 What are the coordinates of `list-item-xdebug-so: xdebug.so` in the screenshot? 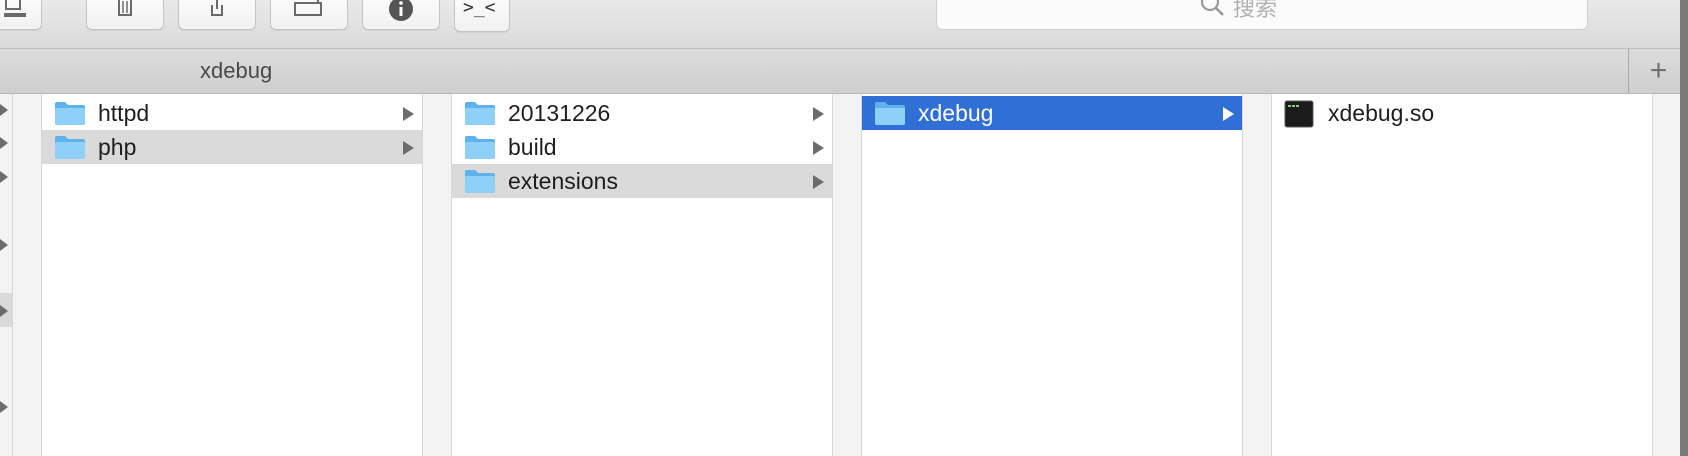 It's located at (1462, 113).